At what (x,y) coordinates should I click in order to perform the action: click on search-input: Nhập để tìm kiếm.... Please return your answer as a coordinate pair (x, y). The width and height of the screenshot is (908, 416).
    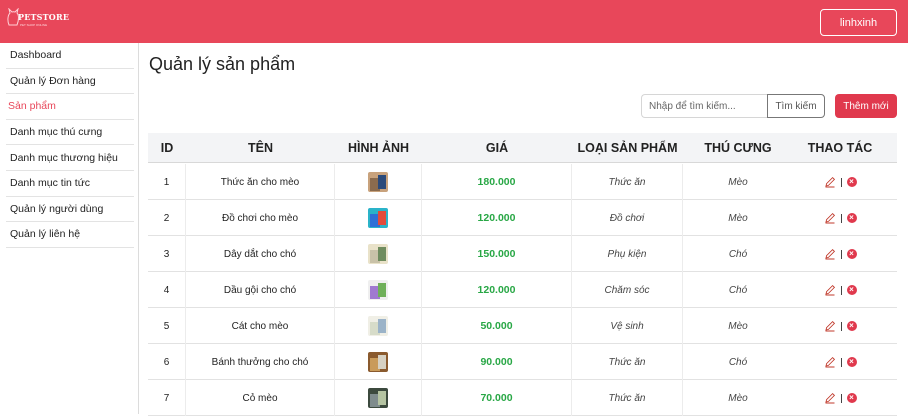
    Looking at the image, I should click on (704, 106).